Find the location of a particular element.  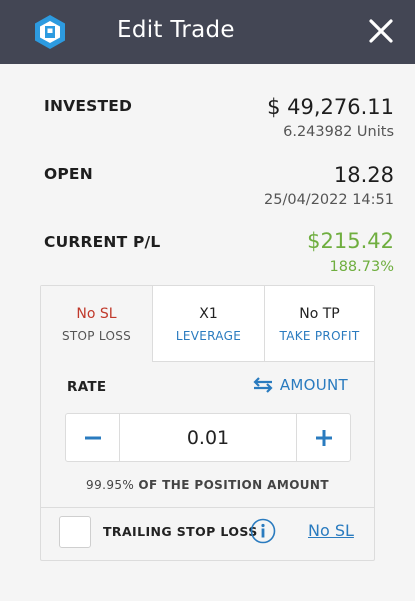

tab-leverage: X1 LEVERAGE is located at coordinates (209, 324).